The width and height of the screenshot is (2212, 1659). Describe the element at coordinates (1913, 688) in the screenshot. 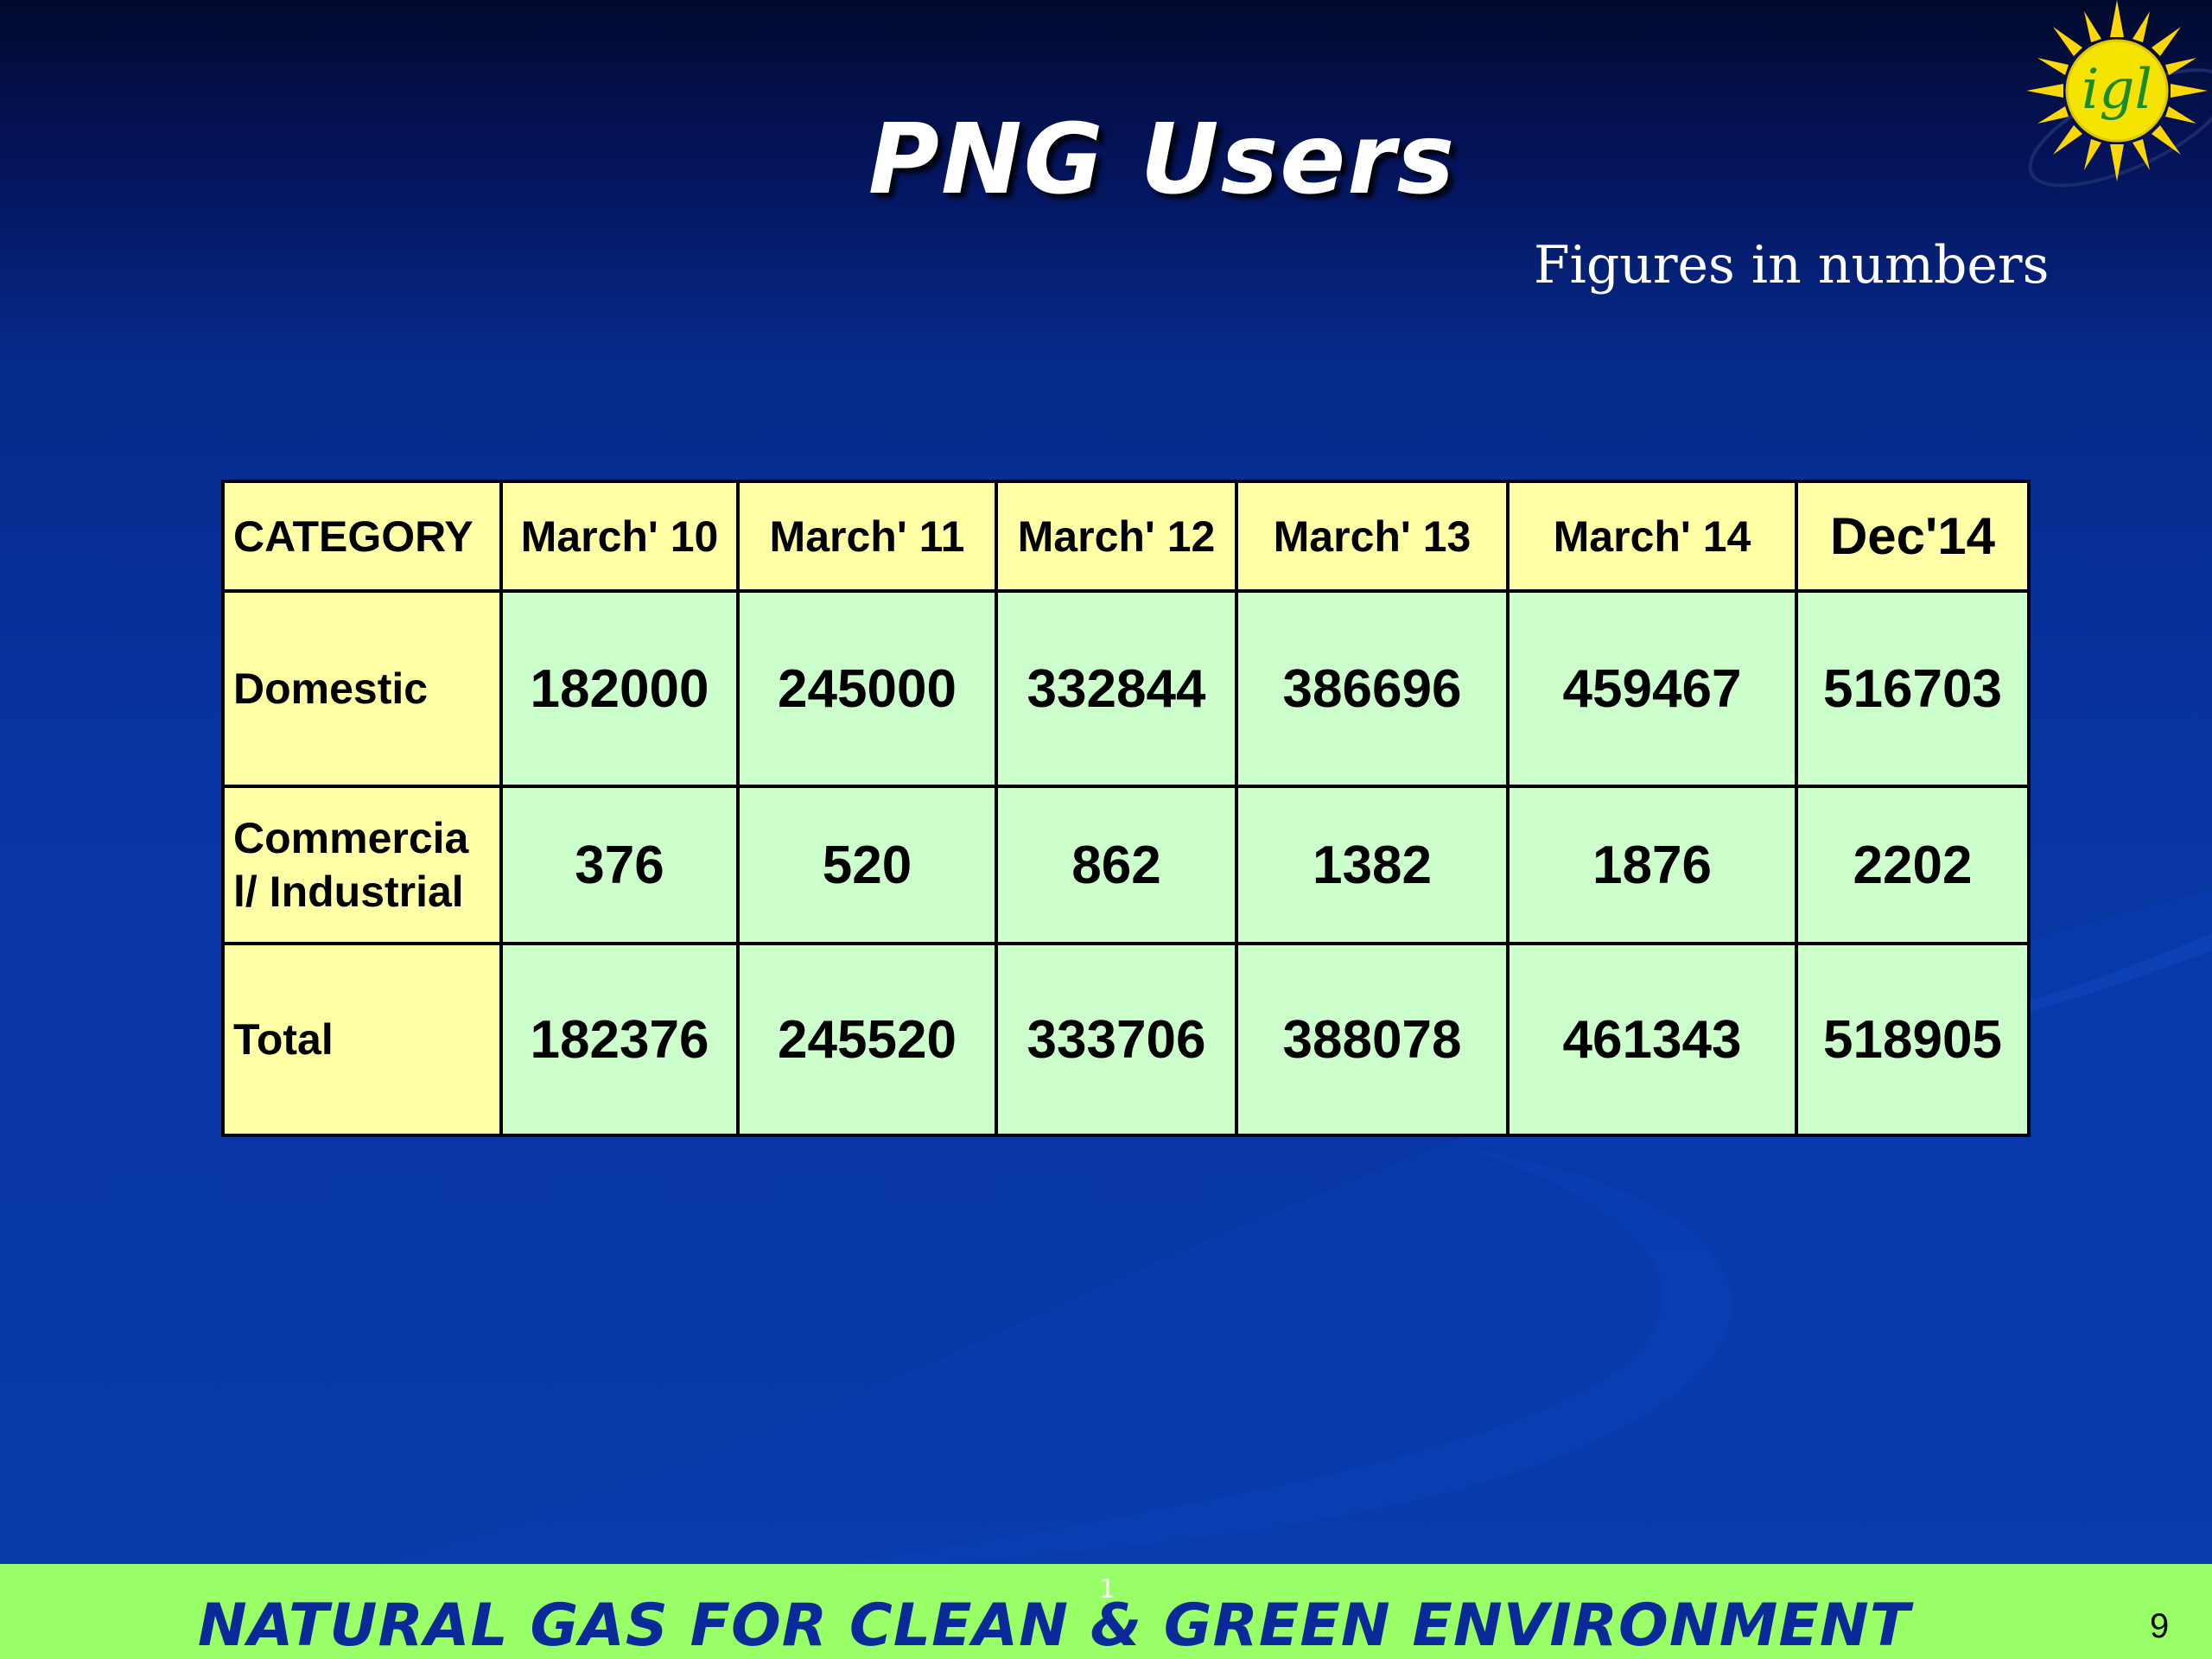

I see `table-cell: 516703` at that location.